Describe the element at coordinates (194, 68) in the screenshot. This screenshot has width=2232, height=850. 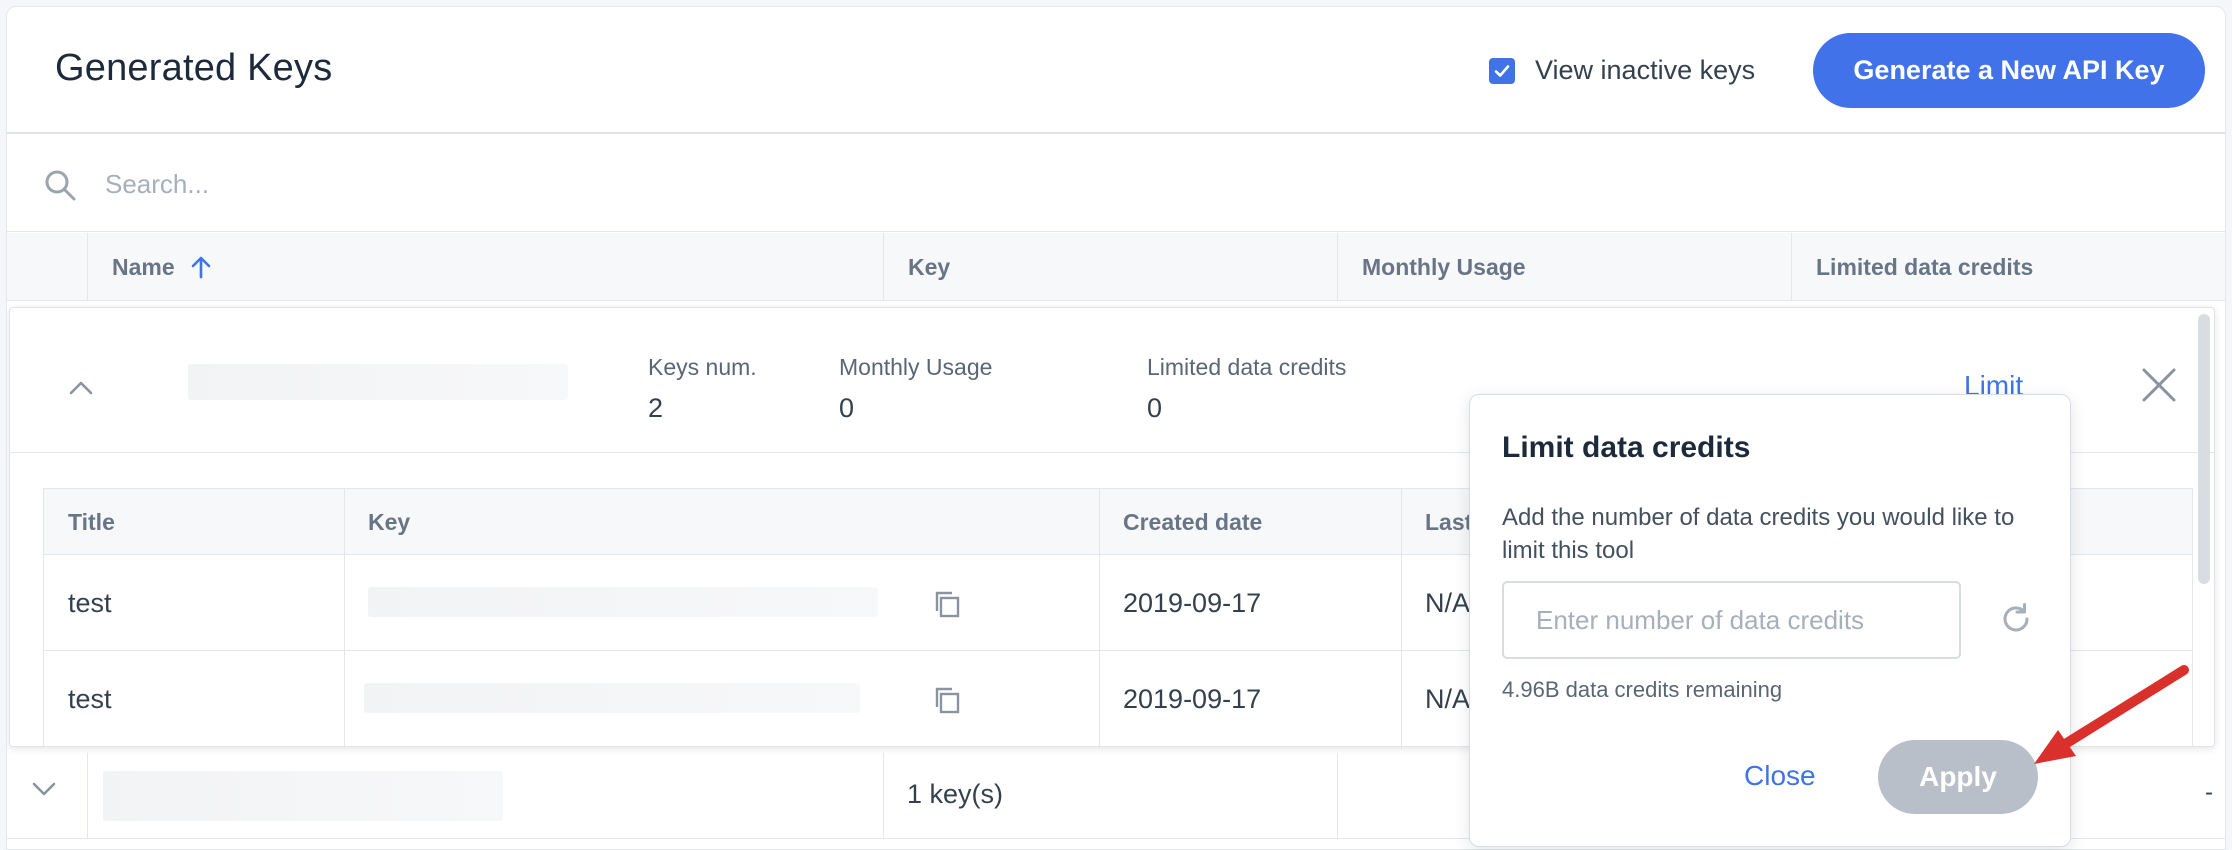
I see `page-title: Generated Keys` at that location.